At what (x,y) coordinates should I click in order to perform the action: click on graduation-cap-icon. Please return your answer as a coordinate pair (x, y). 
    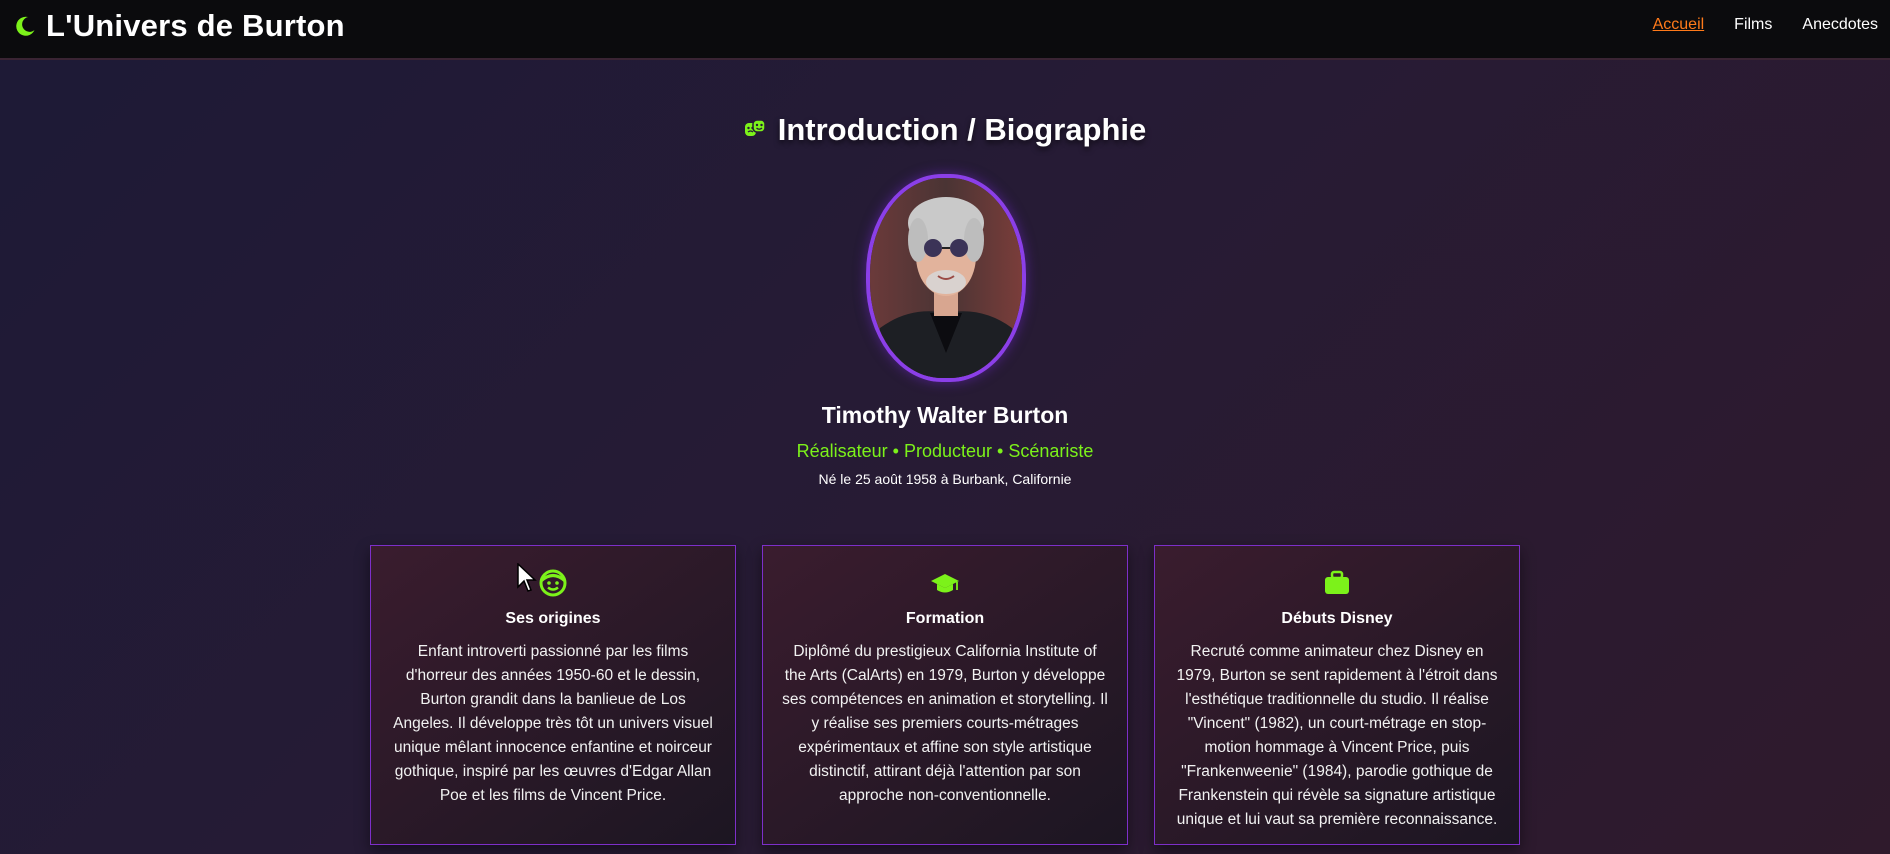
    Looking at the image, I should click on (945, 583).